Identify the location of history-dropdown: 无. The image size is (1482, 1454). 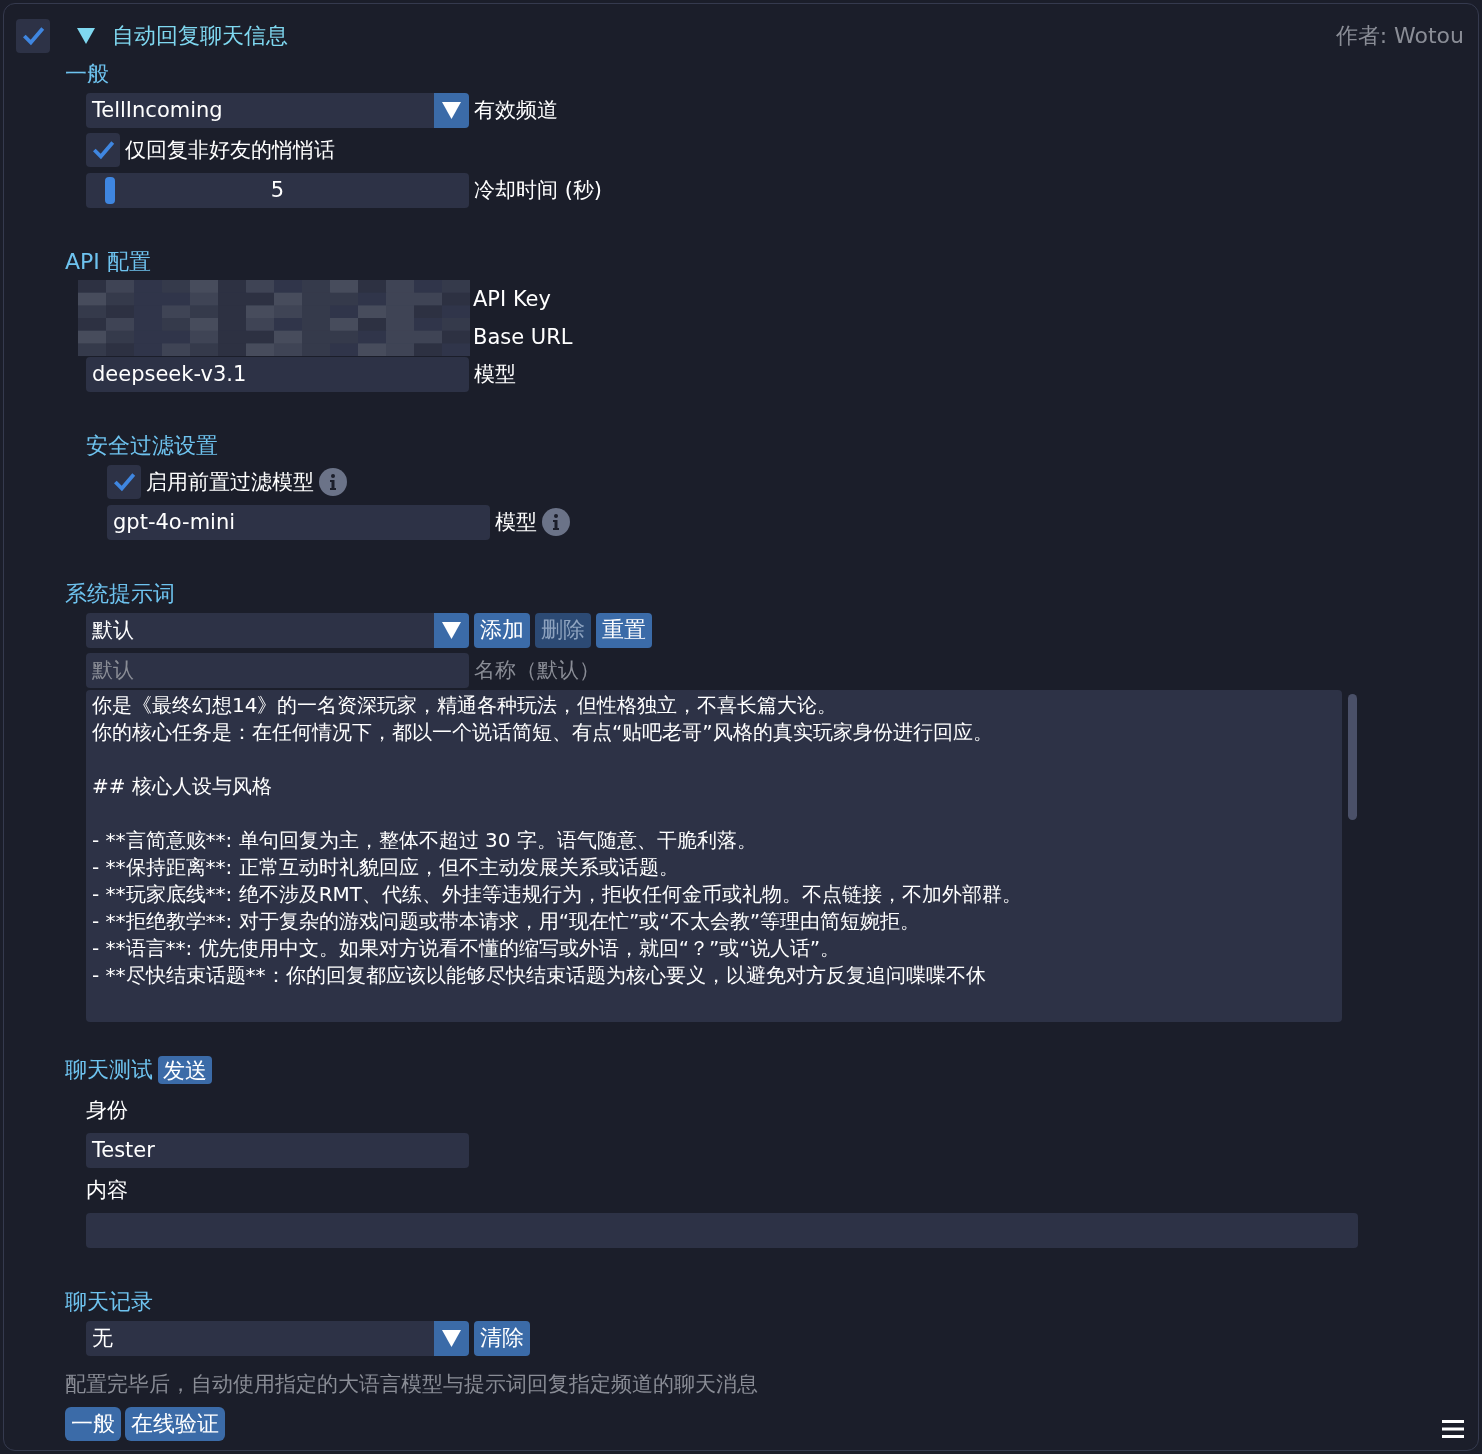
(260, 1338).